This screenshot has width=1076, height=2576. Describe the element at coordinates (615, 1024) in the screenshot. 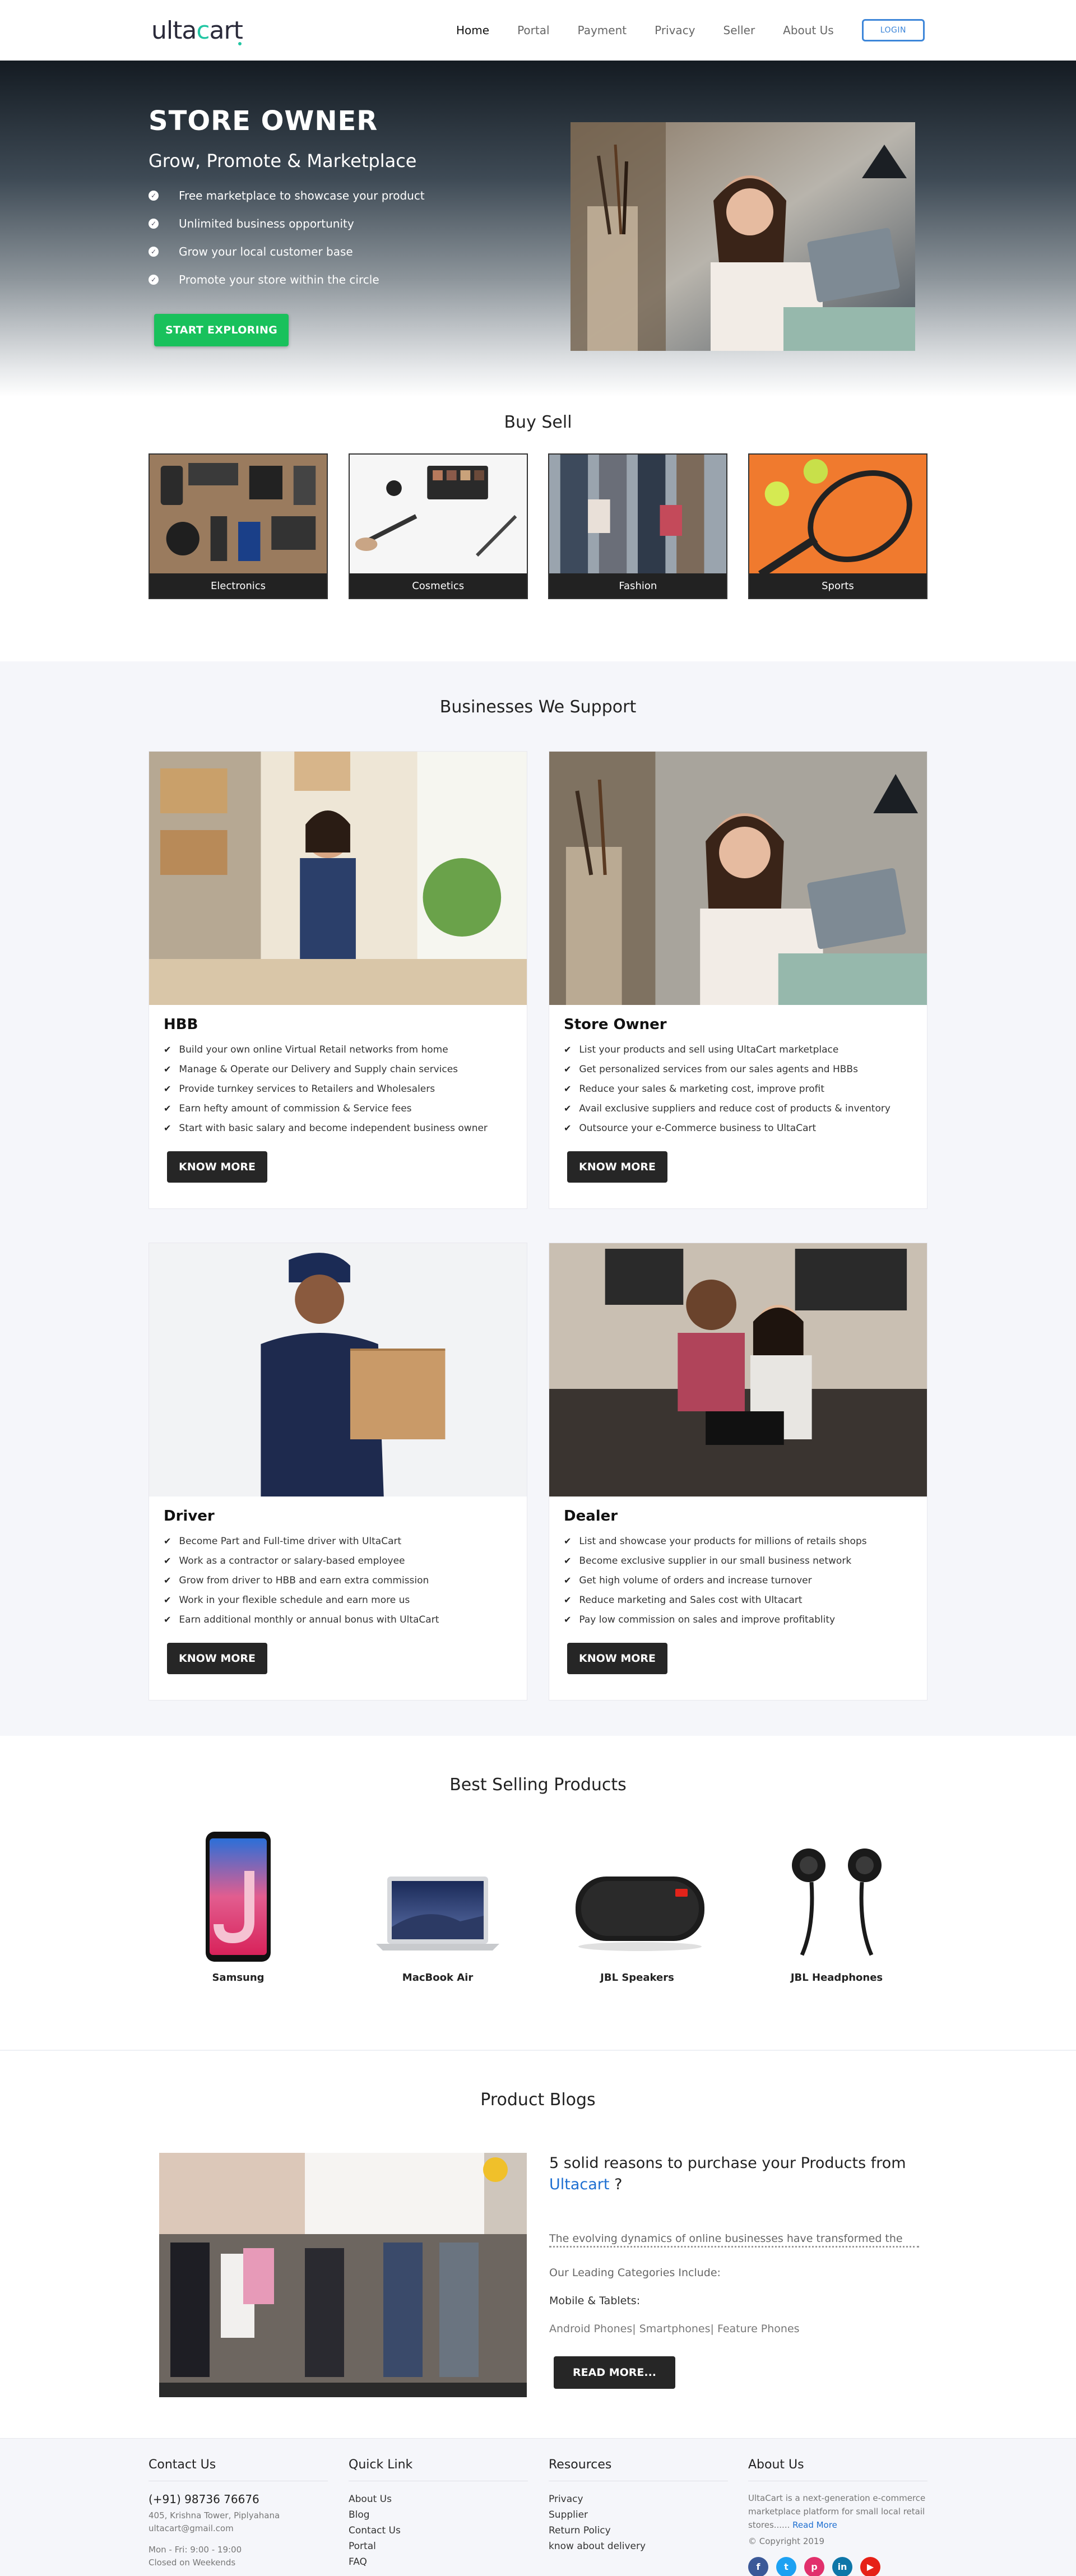

I see `business-card-title: Store Owner` at that location.